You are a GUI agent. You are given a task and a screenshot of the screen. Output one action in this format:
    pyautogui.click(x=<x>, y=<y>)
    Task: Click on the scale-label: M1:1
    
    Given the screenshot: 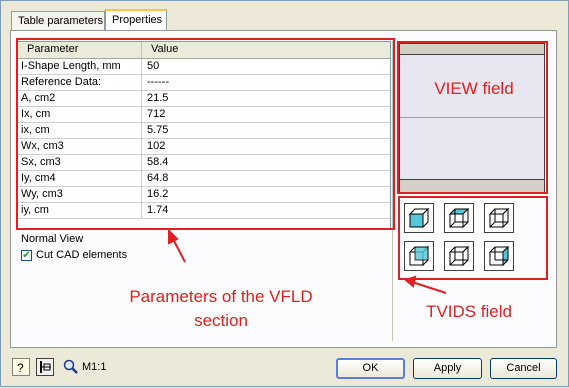 What is the action you would take?
    pyautogui.click(x=94, y=367)
    